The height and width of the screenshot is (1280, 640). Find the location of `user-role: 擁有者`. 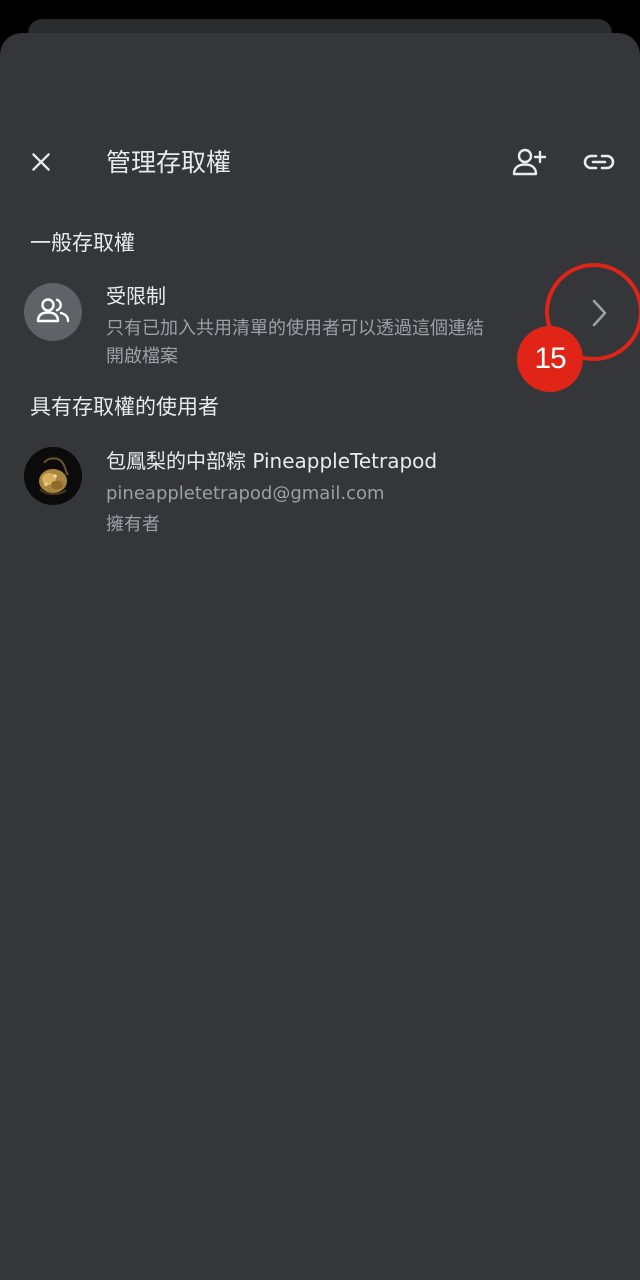

user-role: 擁有者 is located at coordinates (133, 524).